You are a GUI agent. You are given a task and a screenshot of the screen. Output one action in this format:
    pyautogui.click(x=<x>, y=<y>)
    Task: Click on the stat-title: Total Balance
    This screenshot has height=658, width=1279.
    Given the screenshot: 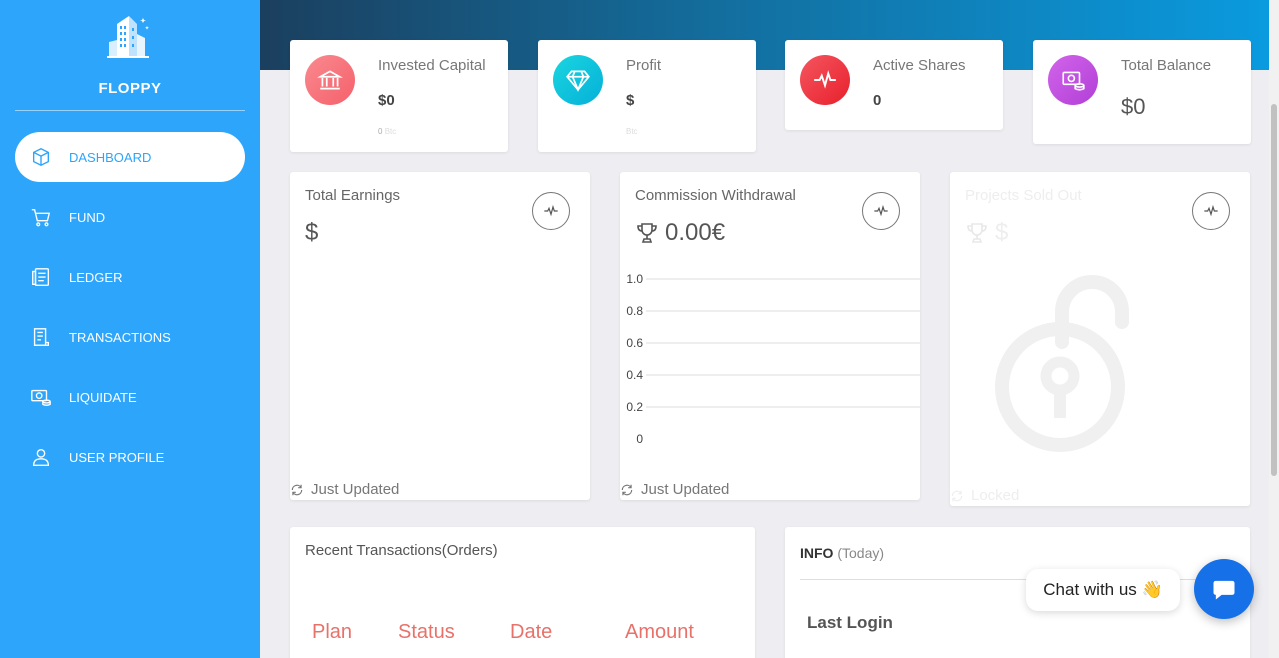 What is the action you would take?
    pyautogui.click(x=1166, y=65)
    